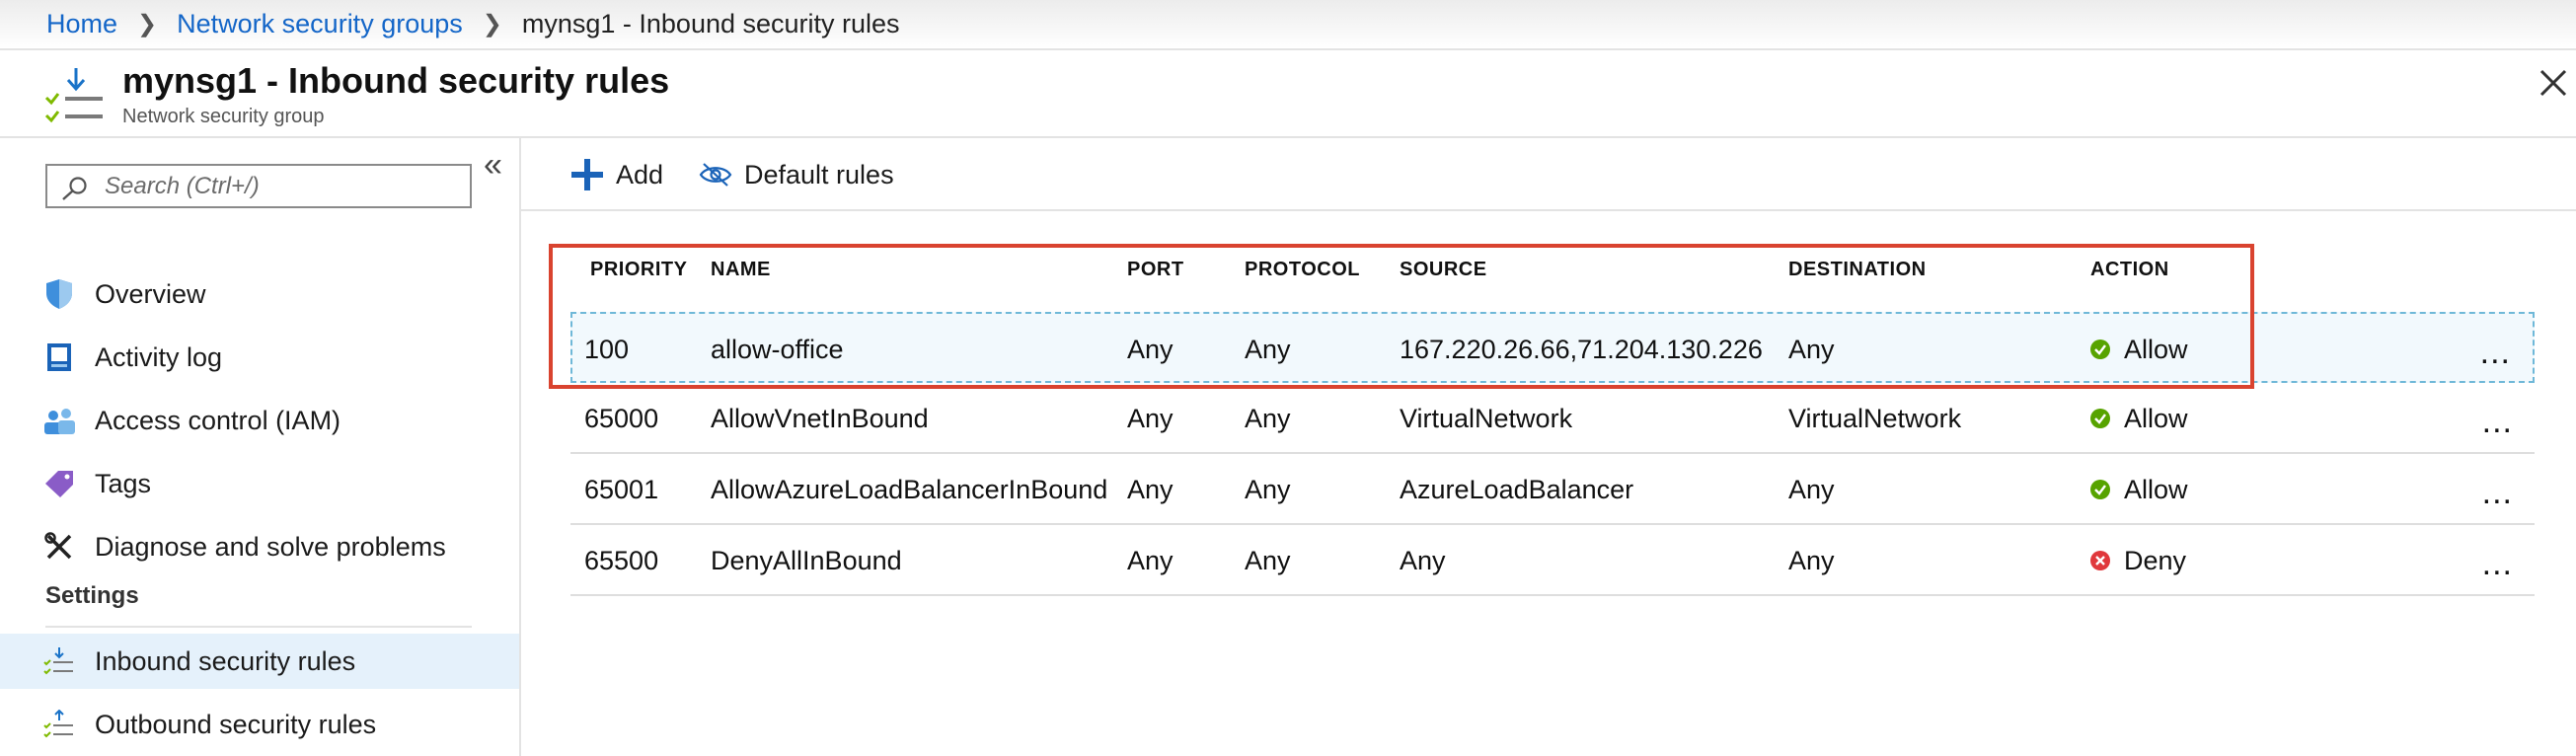  Describe the element at coordinates (59, 358) in the screenshot. I see `activity-log-icon` at that location.